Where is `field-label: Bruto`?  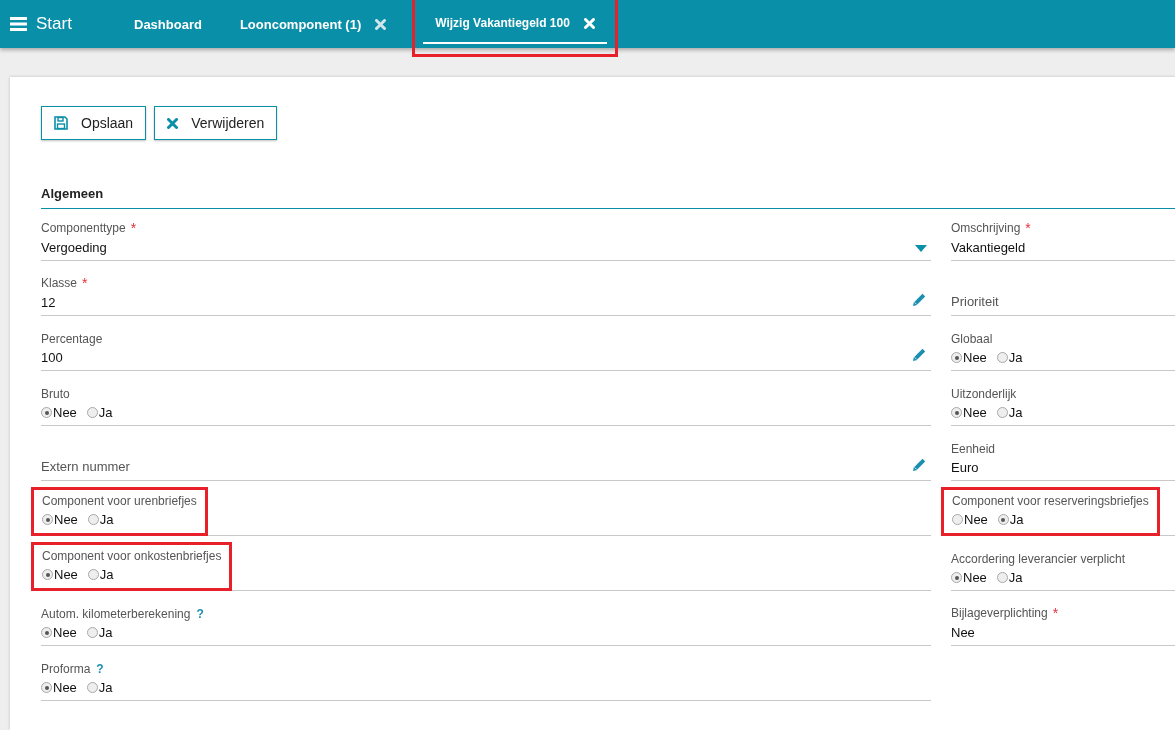 field-label: Bruto is located at coordinates (55, 394).